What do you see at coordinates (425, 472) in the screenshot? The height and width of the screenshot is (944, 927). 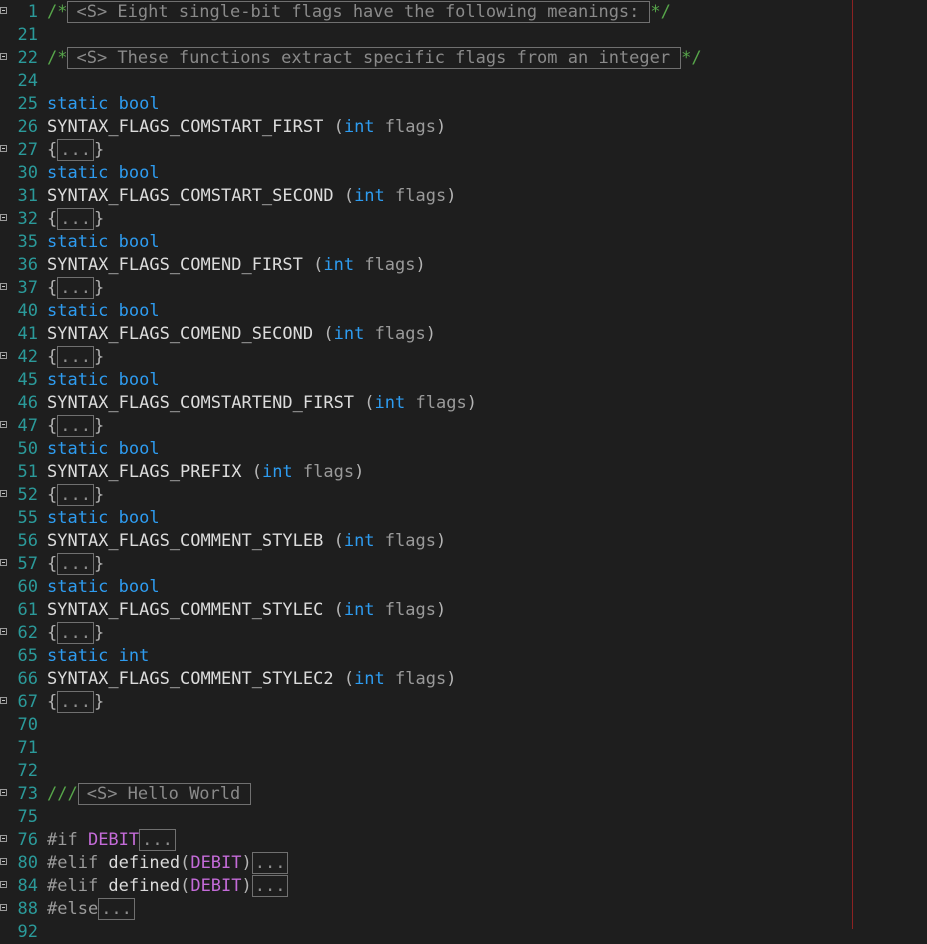 I see `code-line: 51 SYNTAX_FLAGS_PREFIX (int flags)` at bounding box center [425, 472].